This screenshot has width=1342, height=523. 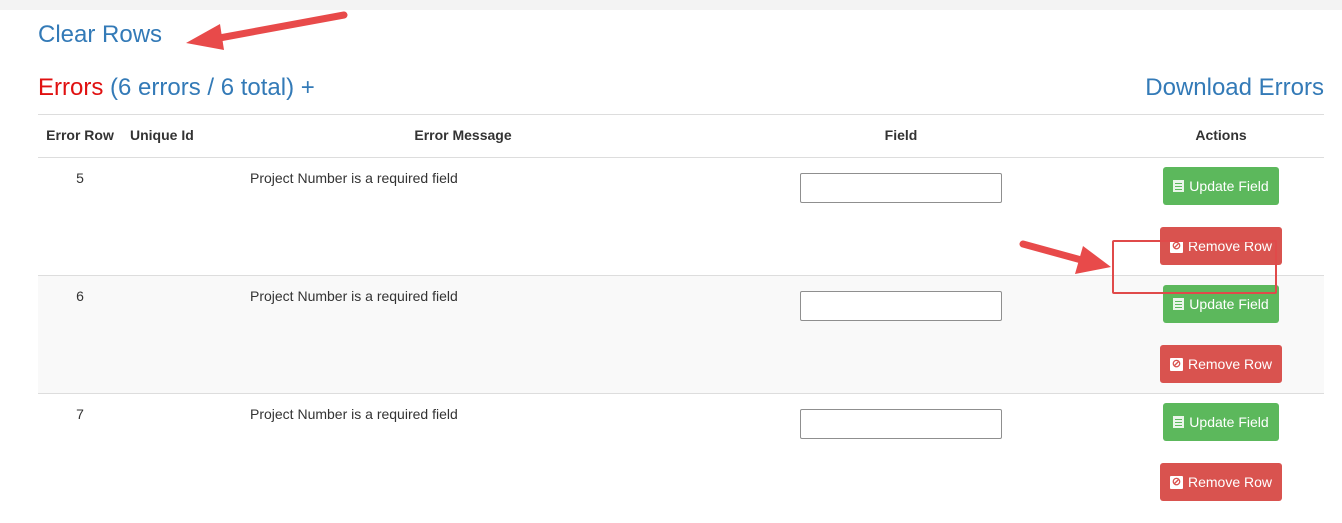 What do you see at coordinates (71, 87) in the screenshot?
I see `errors-label: Errors` at bounding box center [71, 87].